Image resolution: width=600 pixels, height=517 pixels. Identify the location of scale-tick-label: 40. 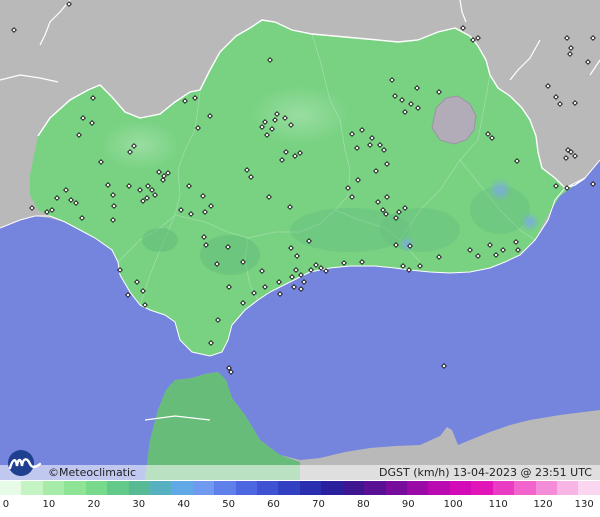
(184, 504).